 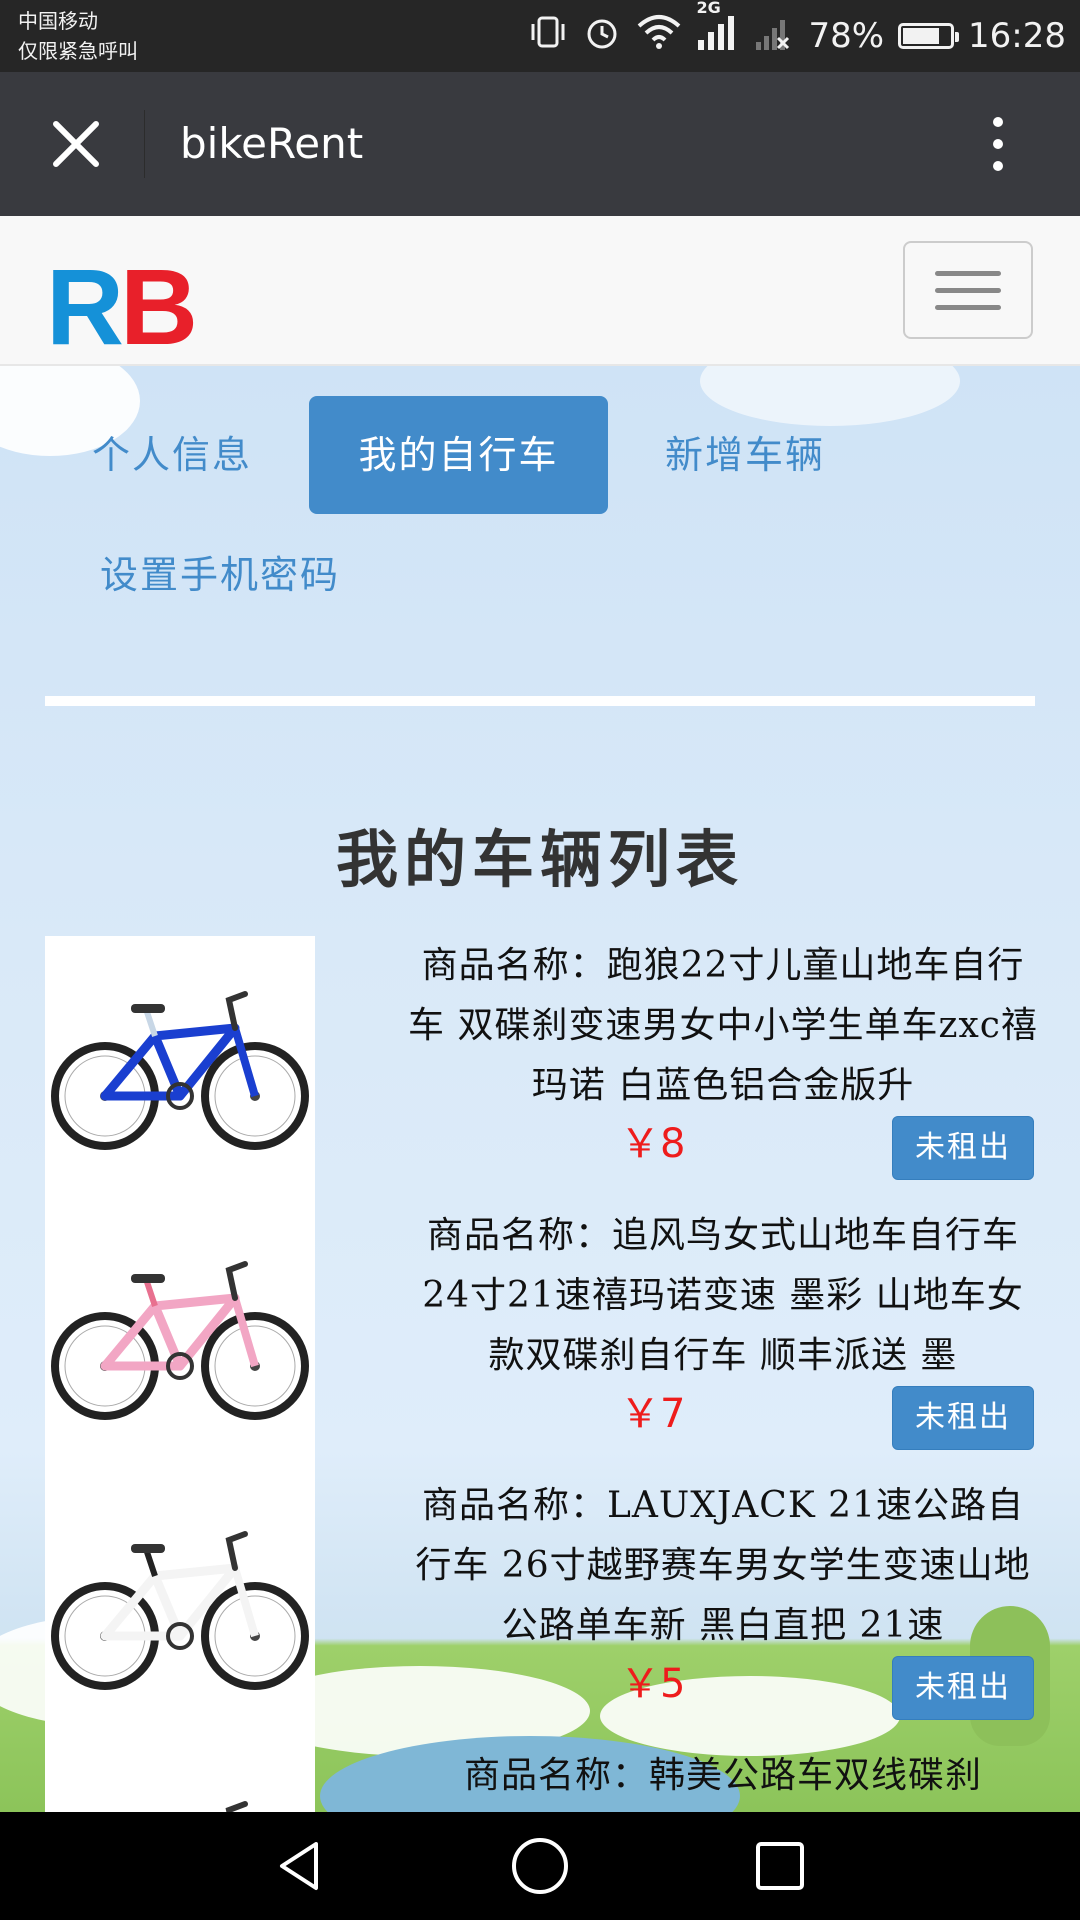 What do you see at coordinates (58, 21) in the screenshot?
I see `carrier-name: 中国移动` at bounding box center [58, 21].